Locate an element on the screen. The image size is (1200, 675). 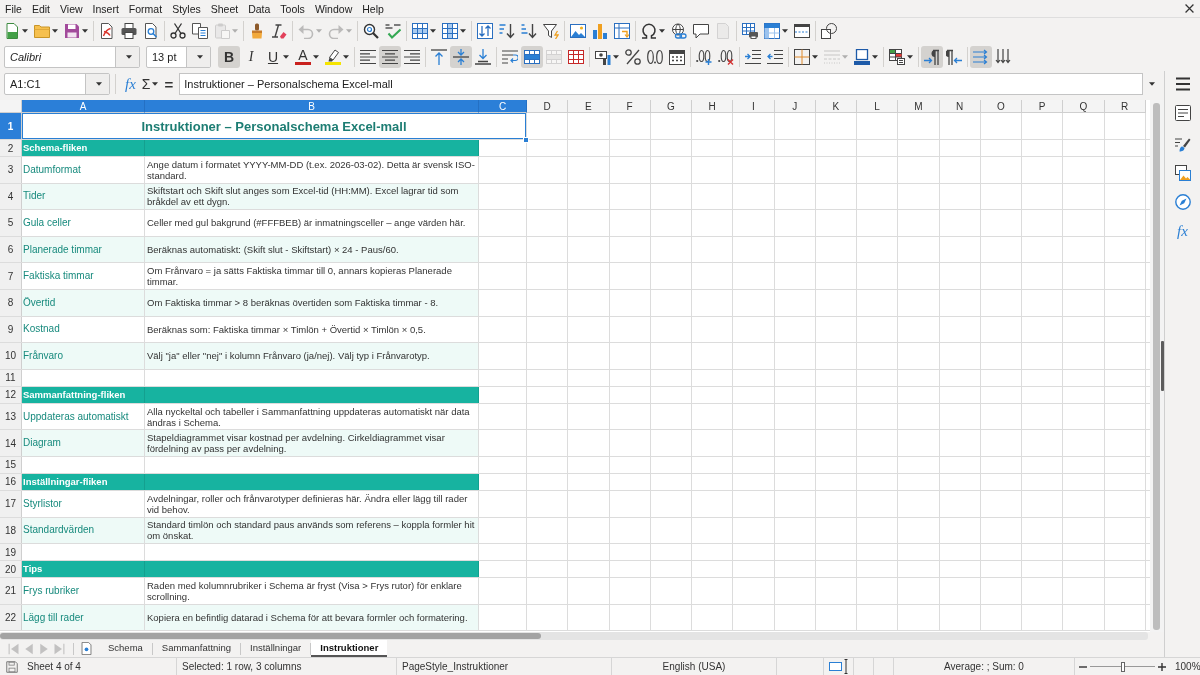
sheet-tab: Schema is located at coordinates (125, 648).